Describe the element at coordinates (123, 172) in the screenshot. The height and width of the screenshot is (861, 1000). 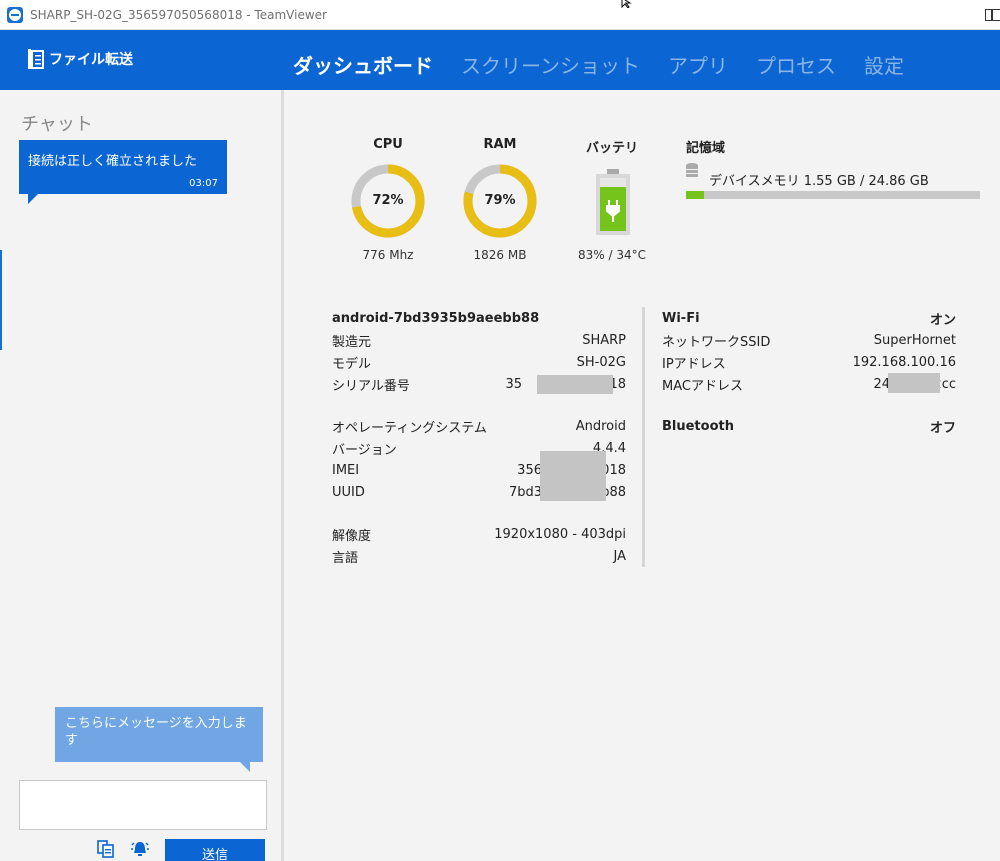
I see `chat-message: 接続は正しく確立されました 03:07` at that location.